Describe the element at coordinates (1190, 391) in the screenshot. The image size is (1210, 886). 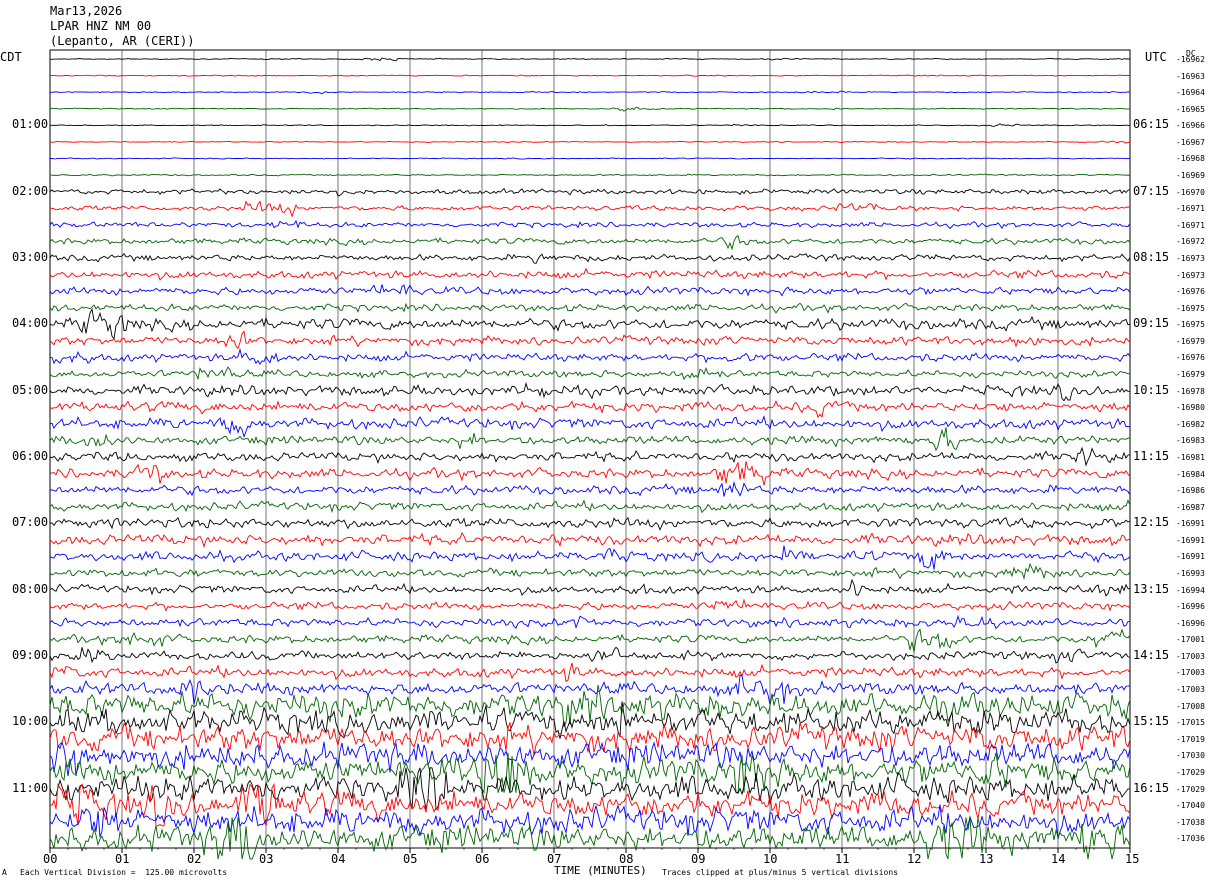
I see `dc-offset-label: -16978` at that location.